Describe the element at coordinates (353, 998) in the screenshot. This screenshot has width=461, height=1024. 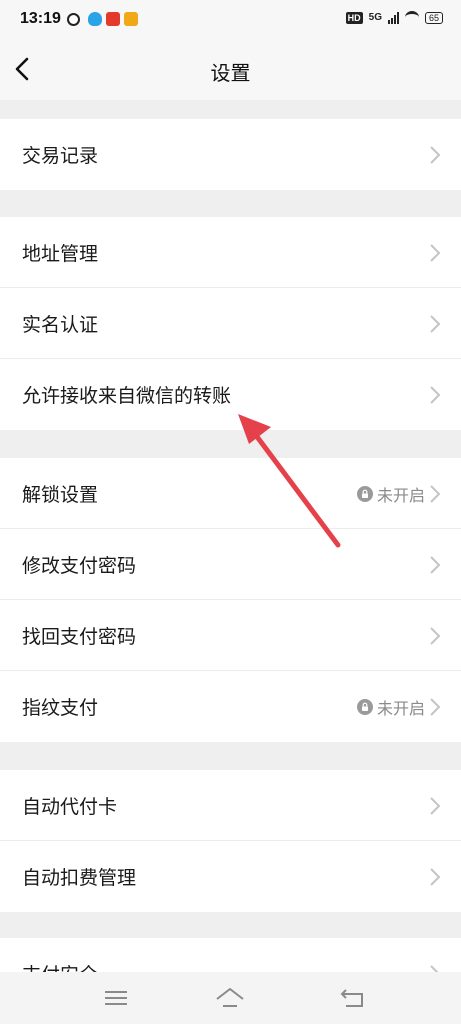
I see `back-icon` at that location.